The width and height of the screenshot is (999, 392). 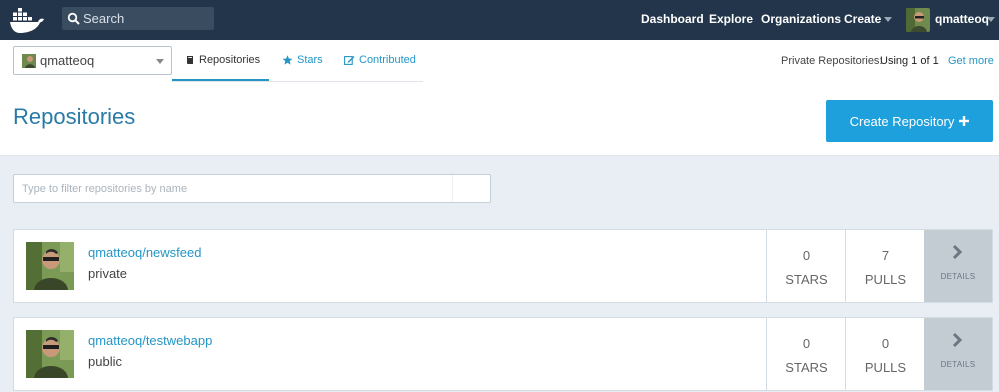 What do you see at coordinates (964, 121) in the screenshot?
I see `plus-icon` at bounding box center [964, 121].